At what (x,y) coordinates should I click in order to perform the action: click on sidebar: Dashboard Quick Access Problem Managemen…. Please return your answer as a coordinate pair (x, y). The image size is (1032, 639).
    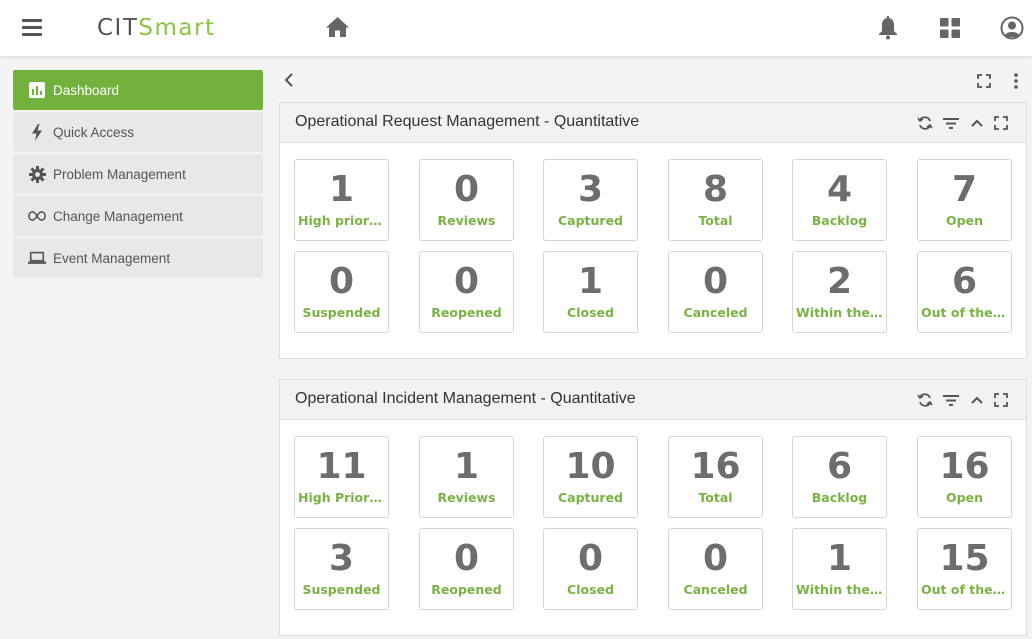
    Looking at the image, I should click on (138, 175).